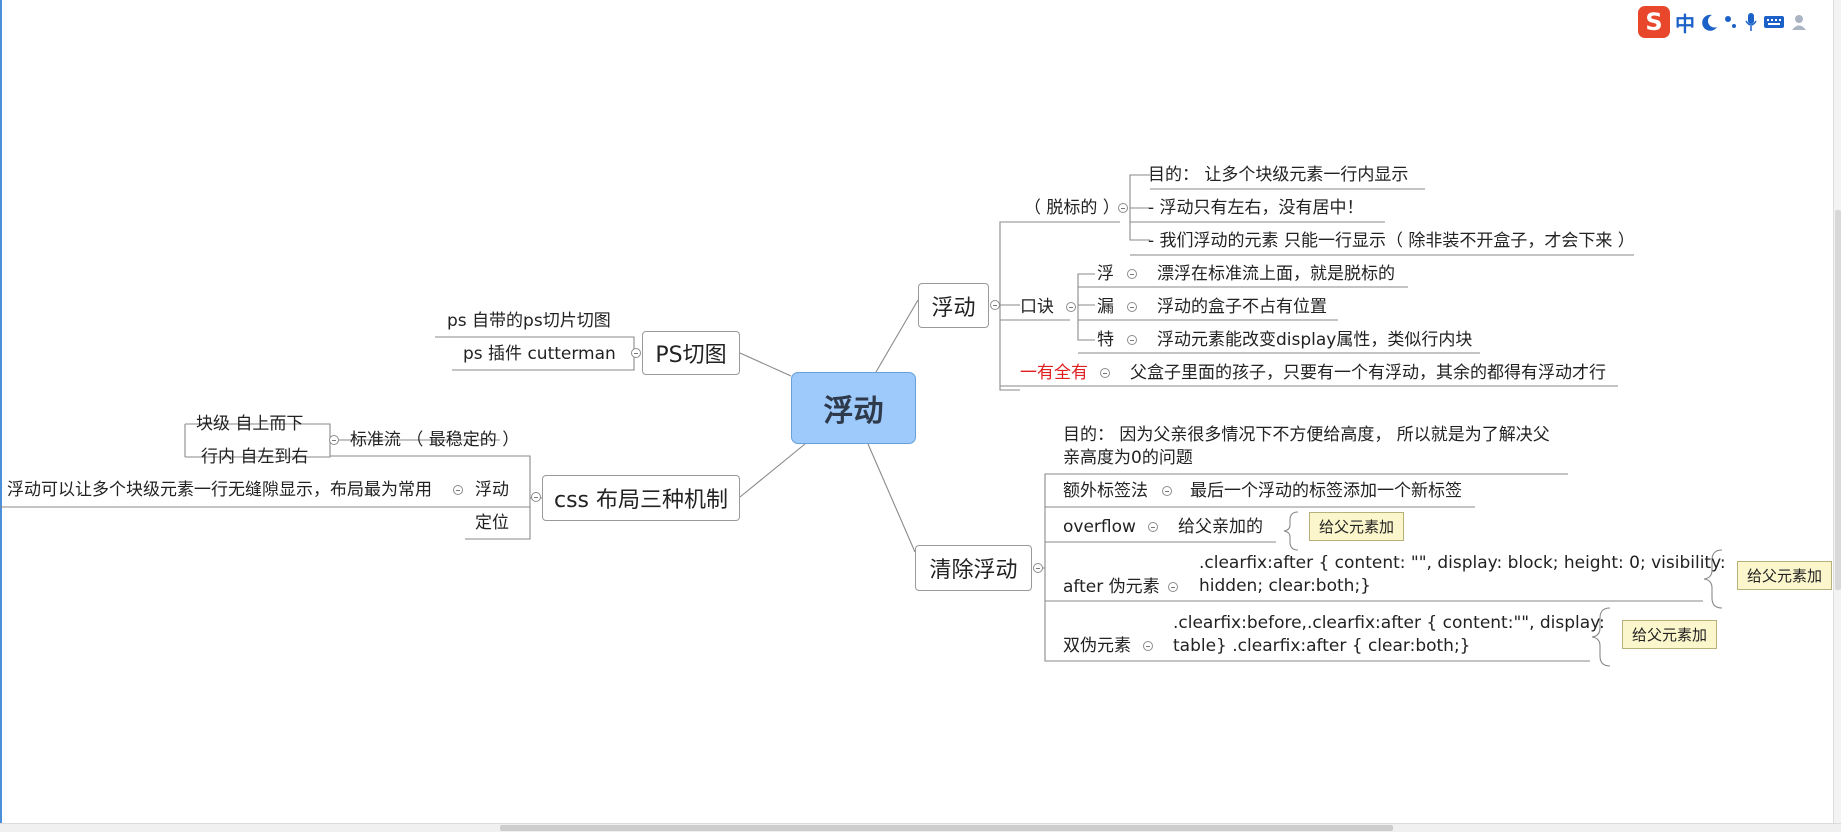 The height and width of the screenshot is (832, 1841). Describe the element at coordinates (1391, 241) in the screenshot. I see `tuobiao-item: - 我们浮动的元素 只能一行显示（ 除非装不开盒子，才会下来 ）` at that location.